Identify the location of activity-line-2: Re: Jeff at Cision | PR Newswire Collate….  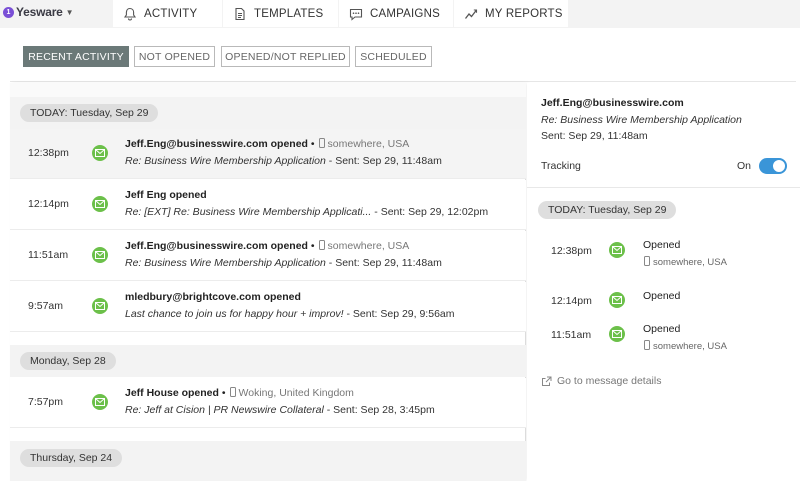
(280, 410).